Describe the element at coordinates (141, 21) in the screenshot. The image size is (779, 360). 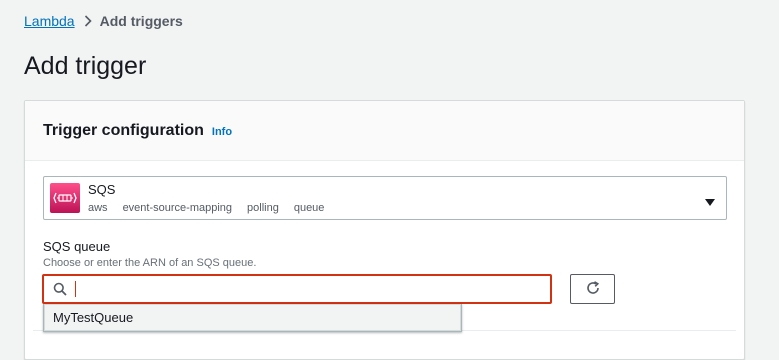
I see `breadcrumb-current: Add triggers` at that location.